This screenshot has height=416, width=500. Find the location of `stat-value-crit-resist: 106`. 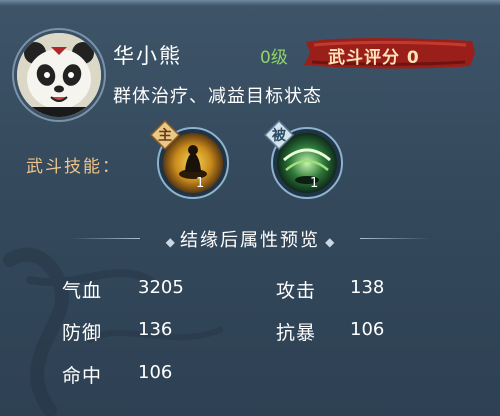

stat-value-crit-resist: 106 is located at coordinates (367, 329).